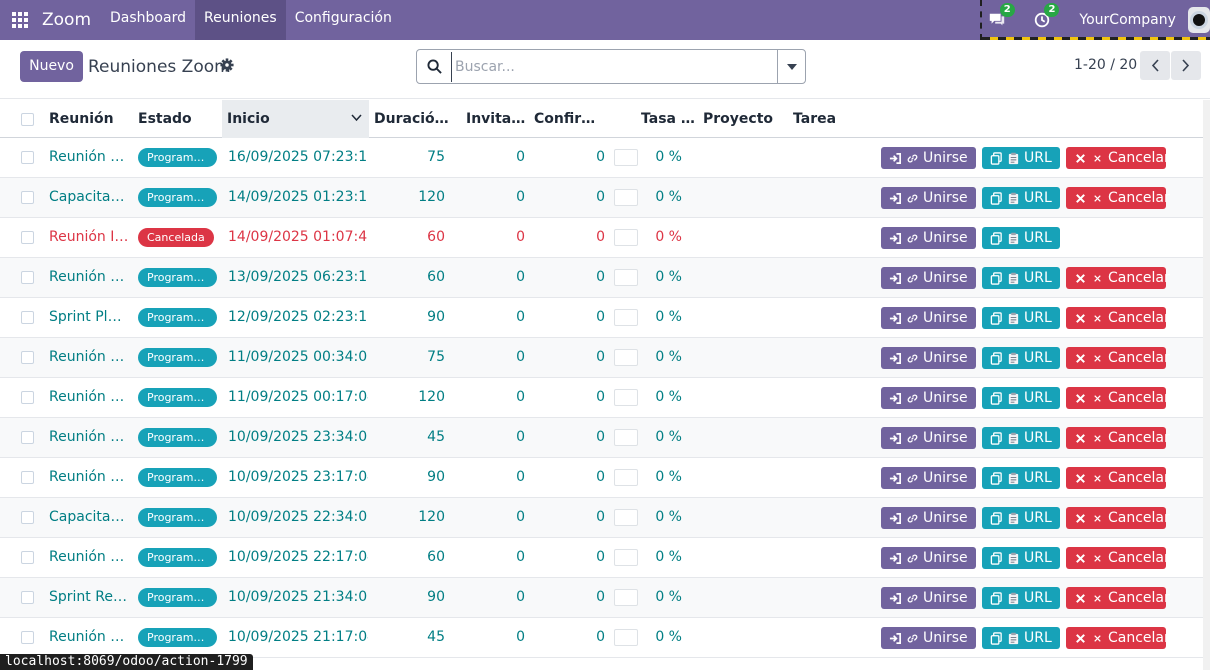 This screenshot has width=1210, height=670. Describe the element at coordinates (295, 119) in the screenshot. I see `column-inicio: Inicio` at that location.